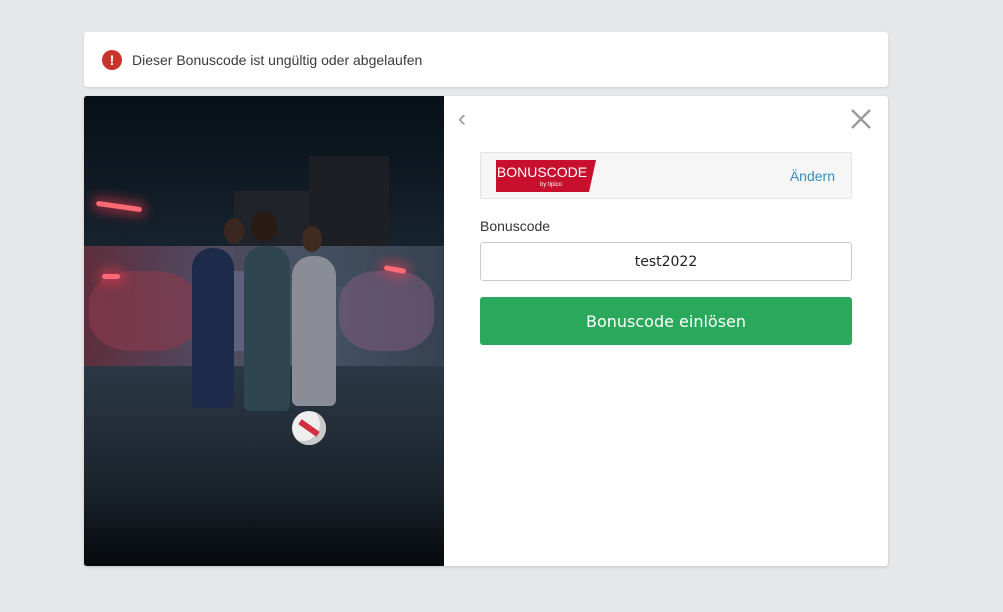 This screenshot has width=1003, height=612. I want to click on chevron-left-icon: ‹, so click(469, 119).